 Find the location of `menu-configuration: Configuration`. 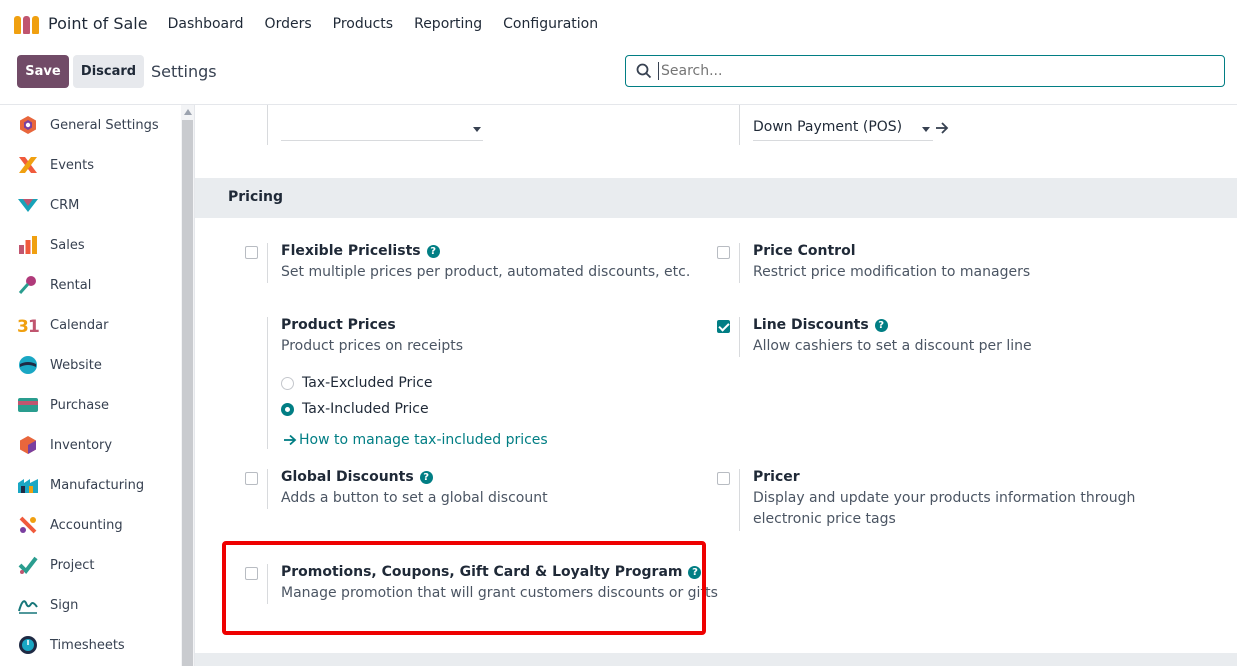

menu-configuration: Configuration is located at coordinates (550, 24).